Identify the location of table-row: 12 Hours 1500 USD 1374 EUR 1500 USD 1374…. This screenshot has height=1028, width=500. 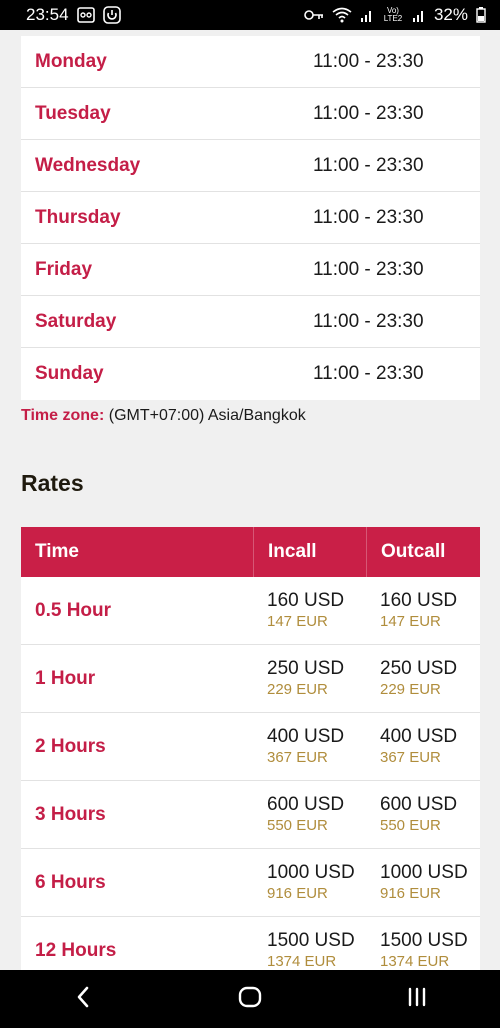
(250, 943).